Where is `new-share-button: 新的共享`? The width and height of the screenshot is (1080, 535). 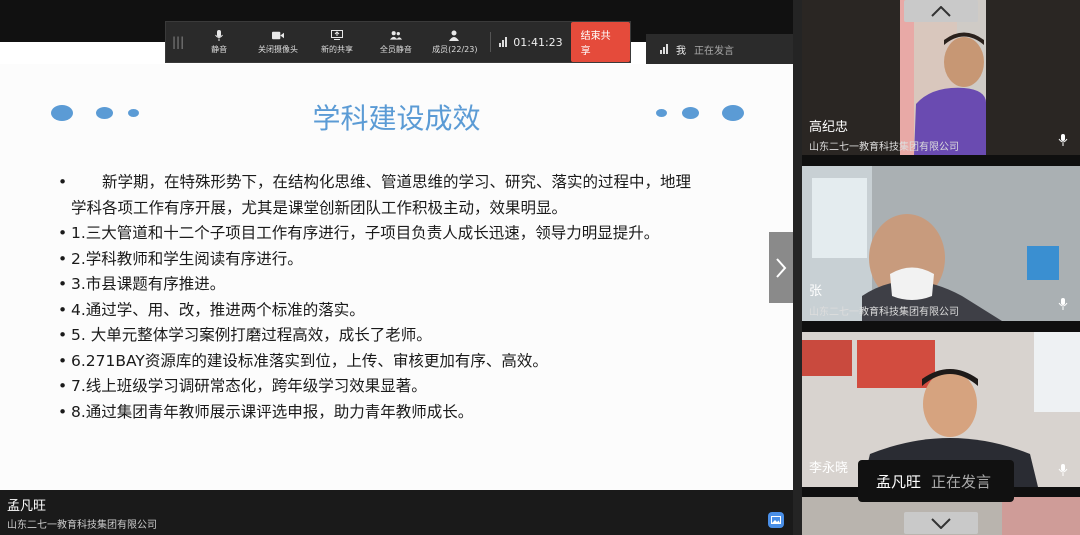
new-share-button: 新的共享 is located at coordinates (337, 42).